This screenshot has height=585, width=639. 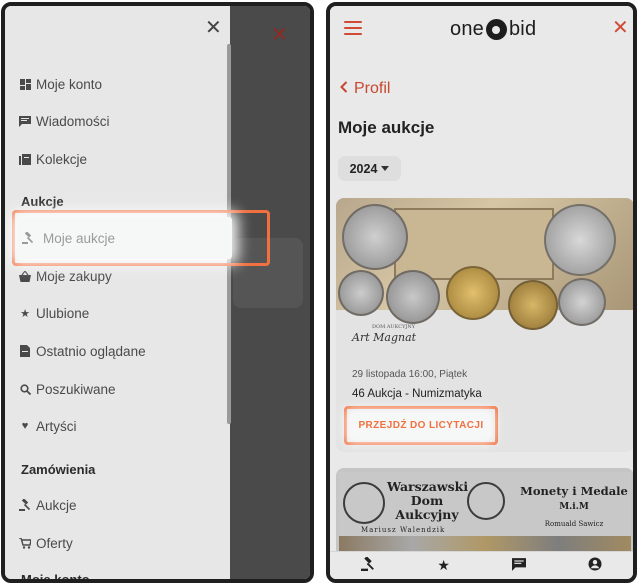 What do you see at coordinates (73, 121) in the screenshot?
I see `drawer-item-label: Wiadomości` at bounding box center [73, 121].